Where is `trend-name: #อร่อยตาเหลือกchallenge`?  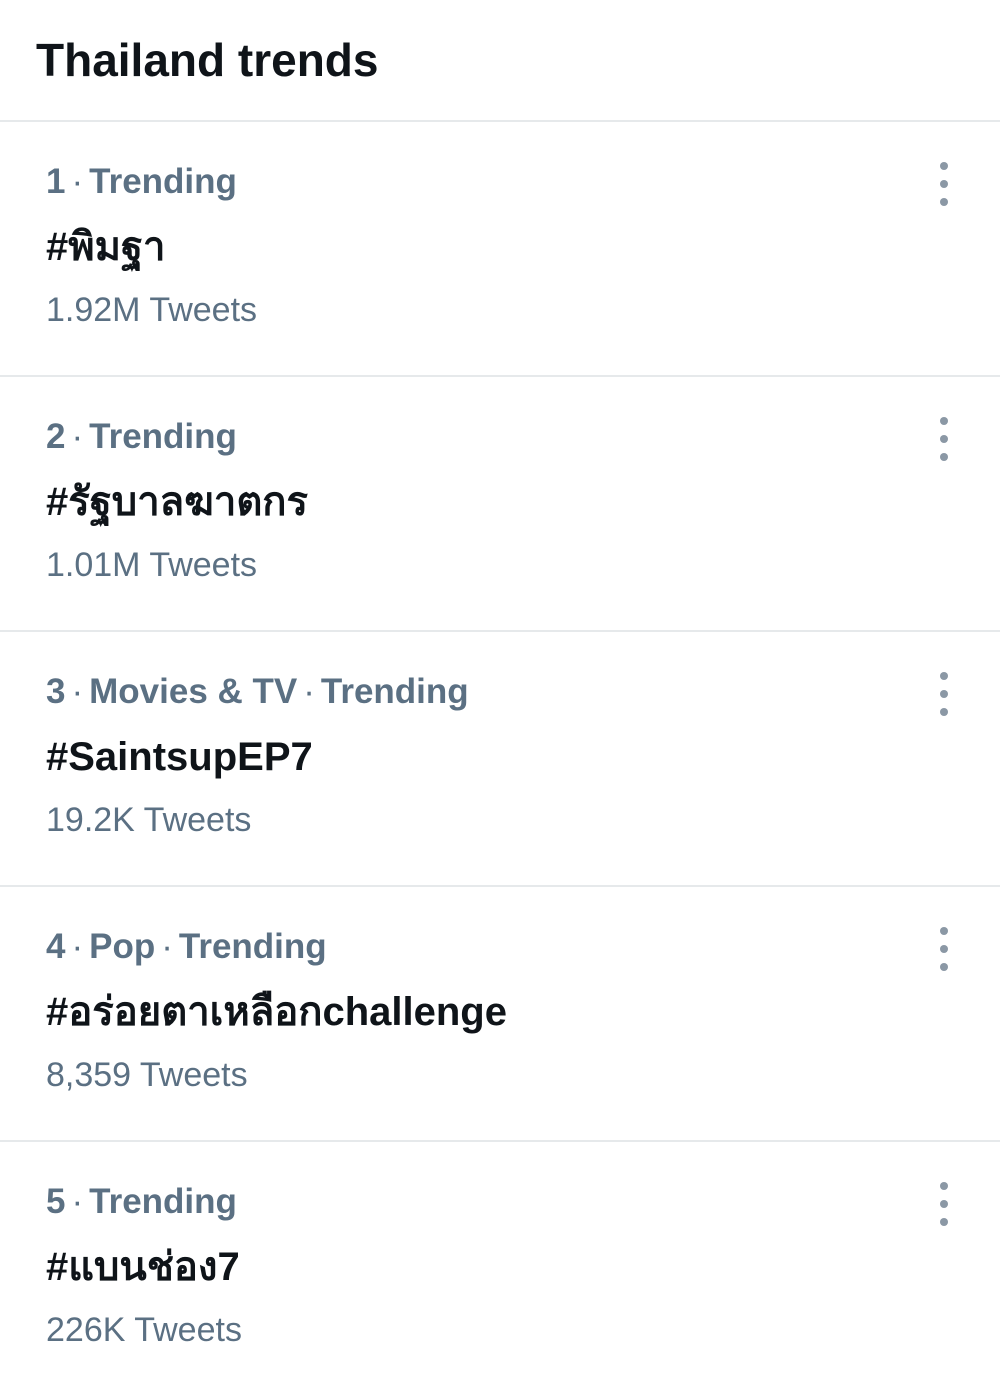 trend-name: #อร่อยตาเหลือกchallenge is located at coordinates (276, 1012).